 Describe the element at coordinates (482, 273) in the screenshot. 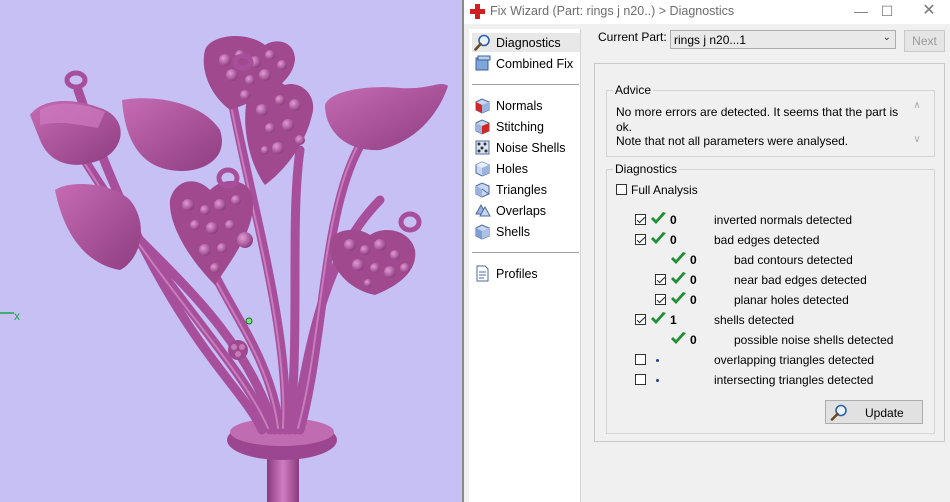

I see `profiles-document-icon` at that location.